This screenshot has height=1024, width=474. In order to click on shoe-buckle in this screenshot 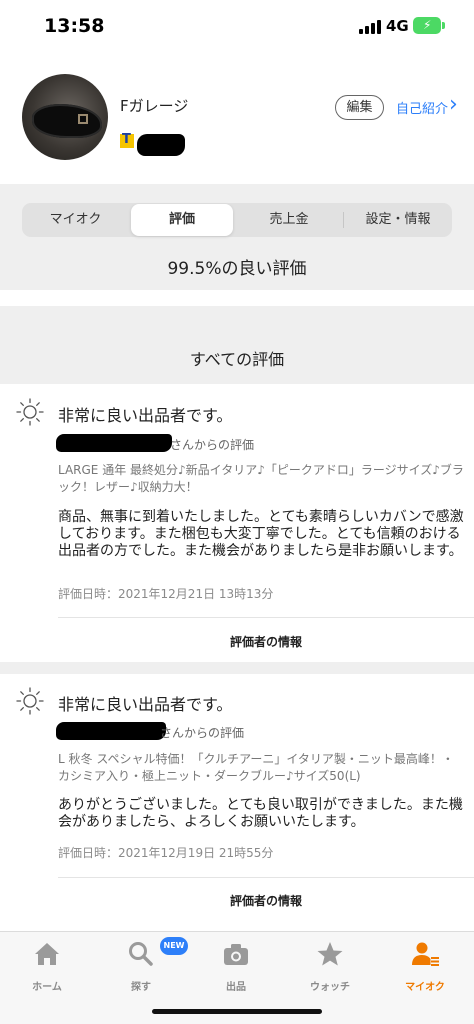, I will do `click(83, 119)`.